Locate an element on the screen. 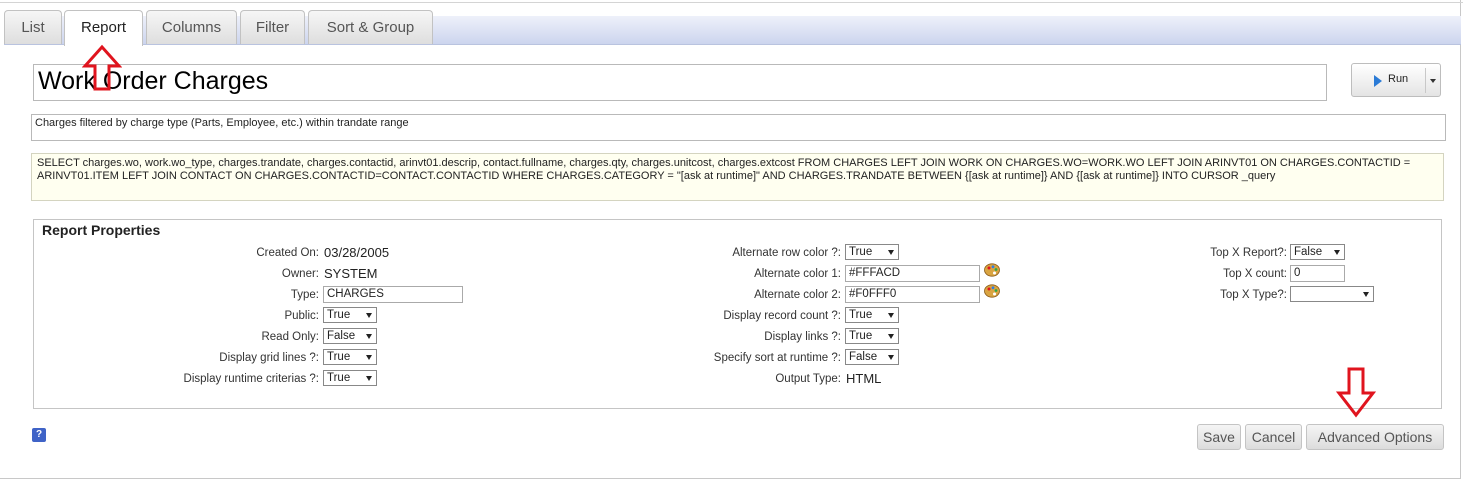  tab-list: List is located at coordinates (33, 27).